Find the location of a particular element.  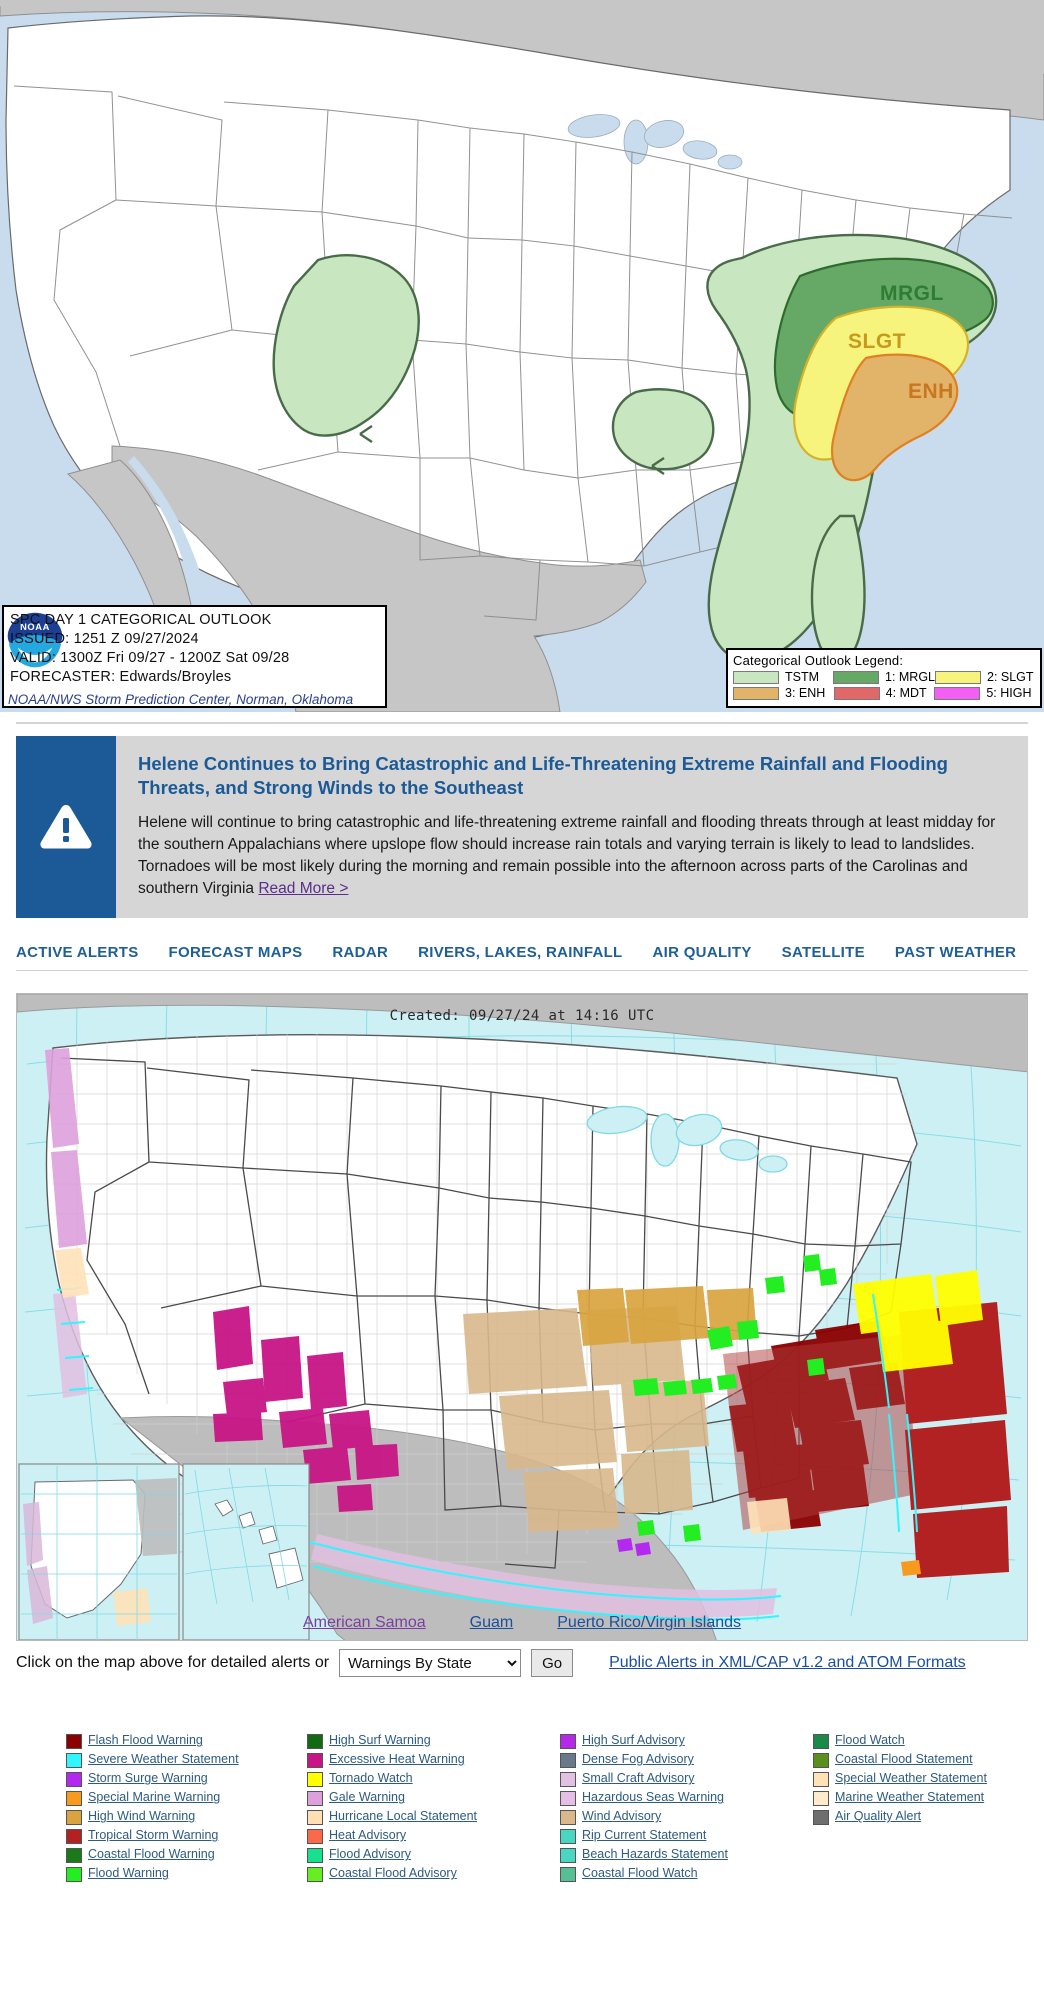

label-special-marine-warning: Special Marine Warning is located at coordinates (154, 1798).